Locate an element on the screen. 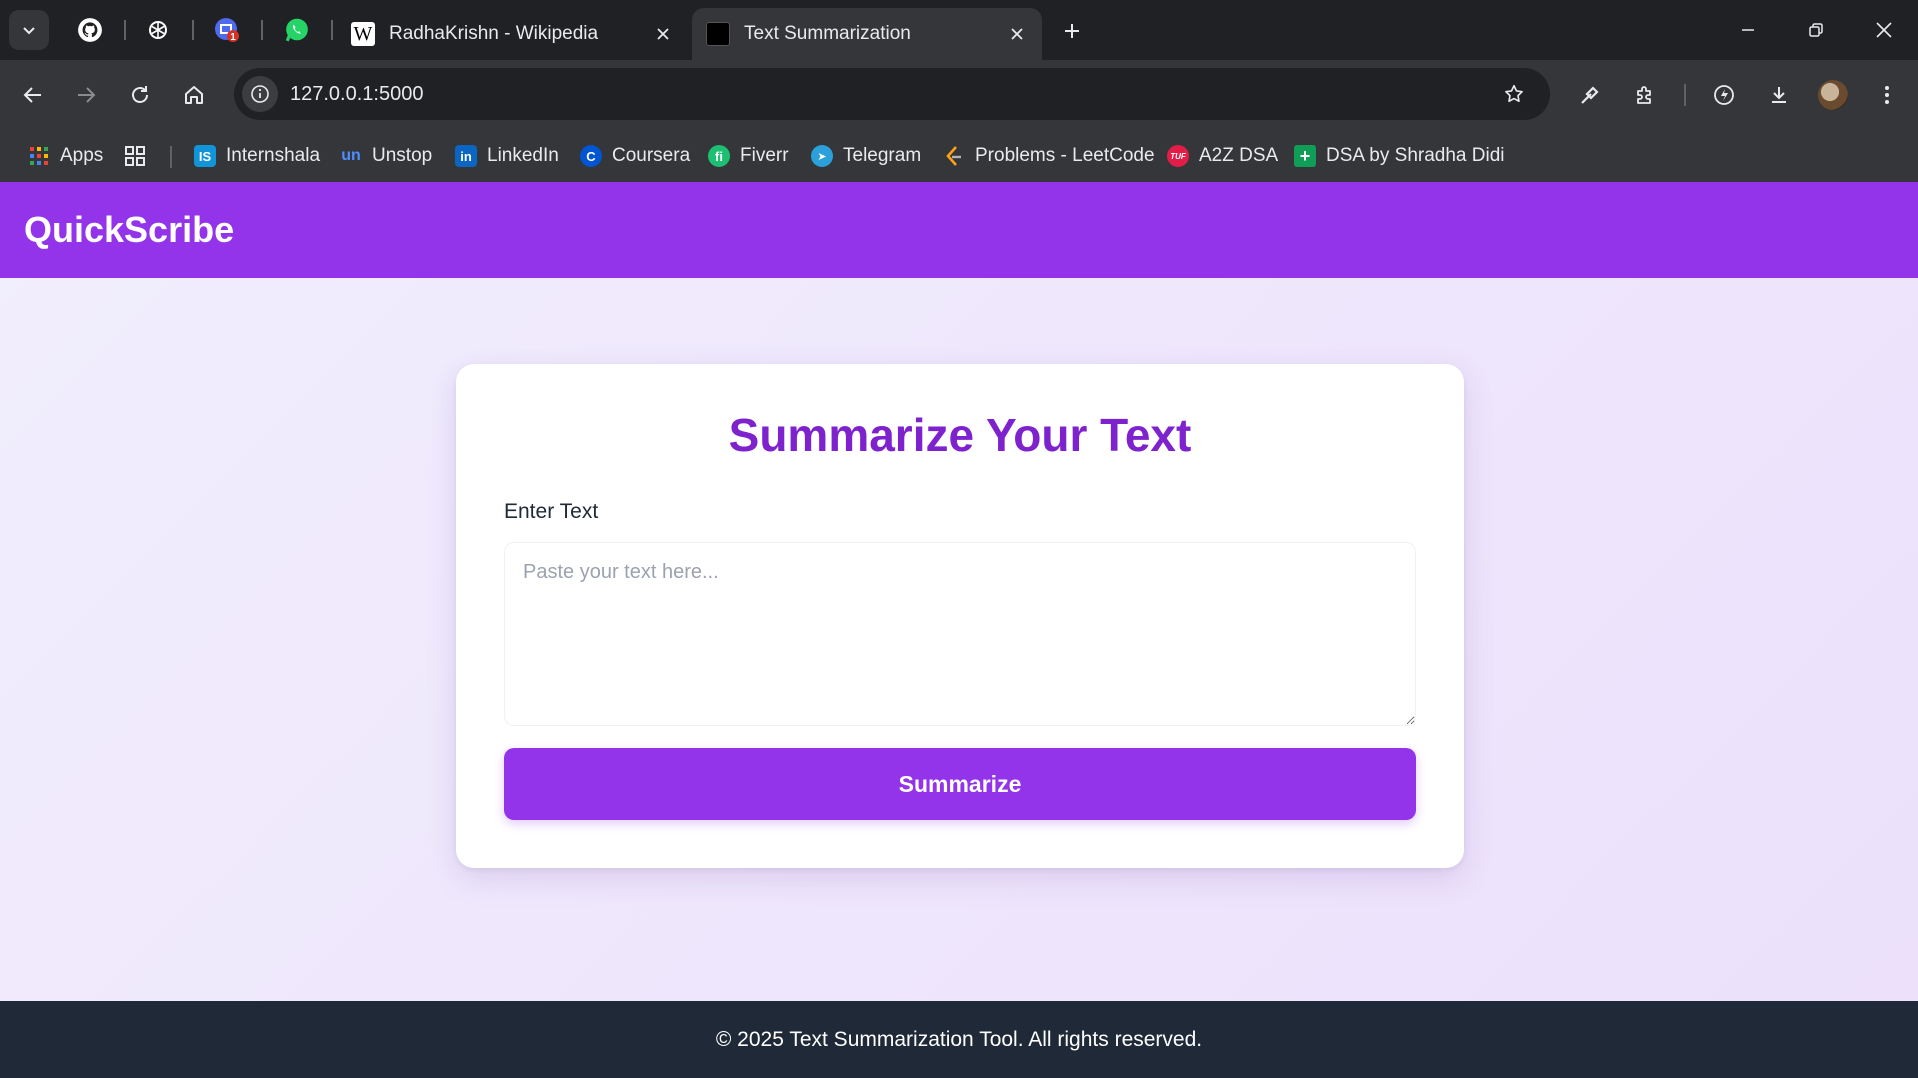  arrow-left-icon is located at coordinates (32, 95).